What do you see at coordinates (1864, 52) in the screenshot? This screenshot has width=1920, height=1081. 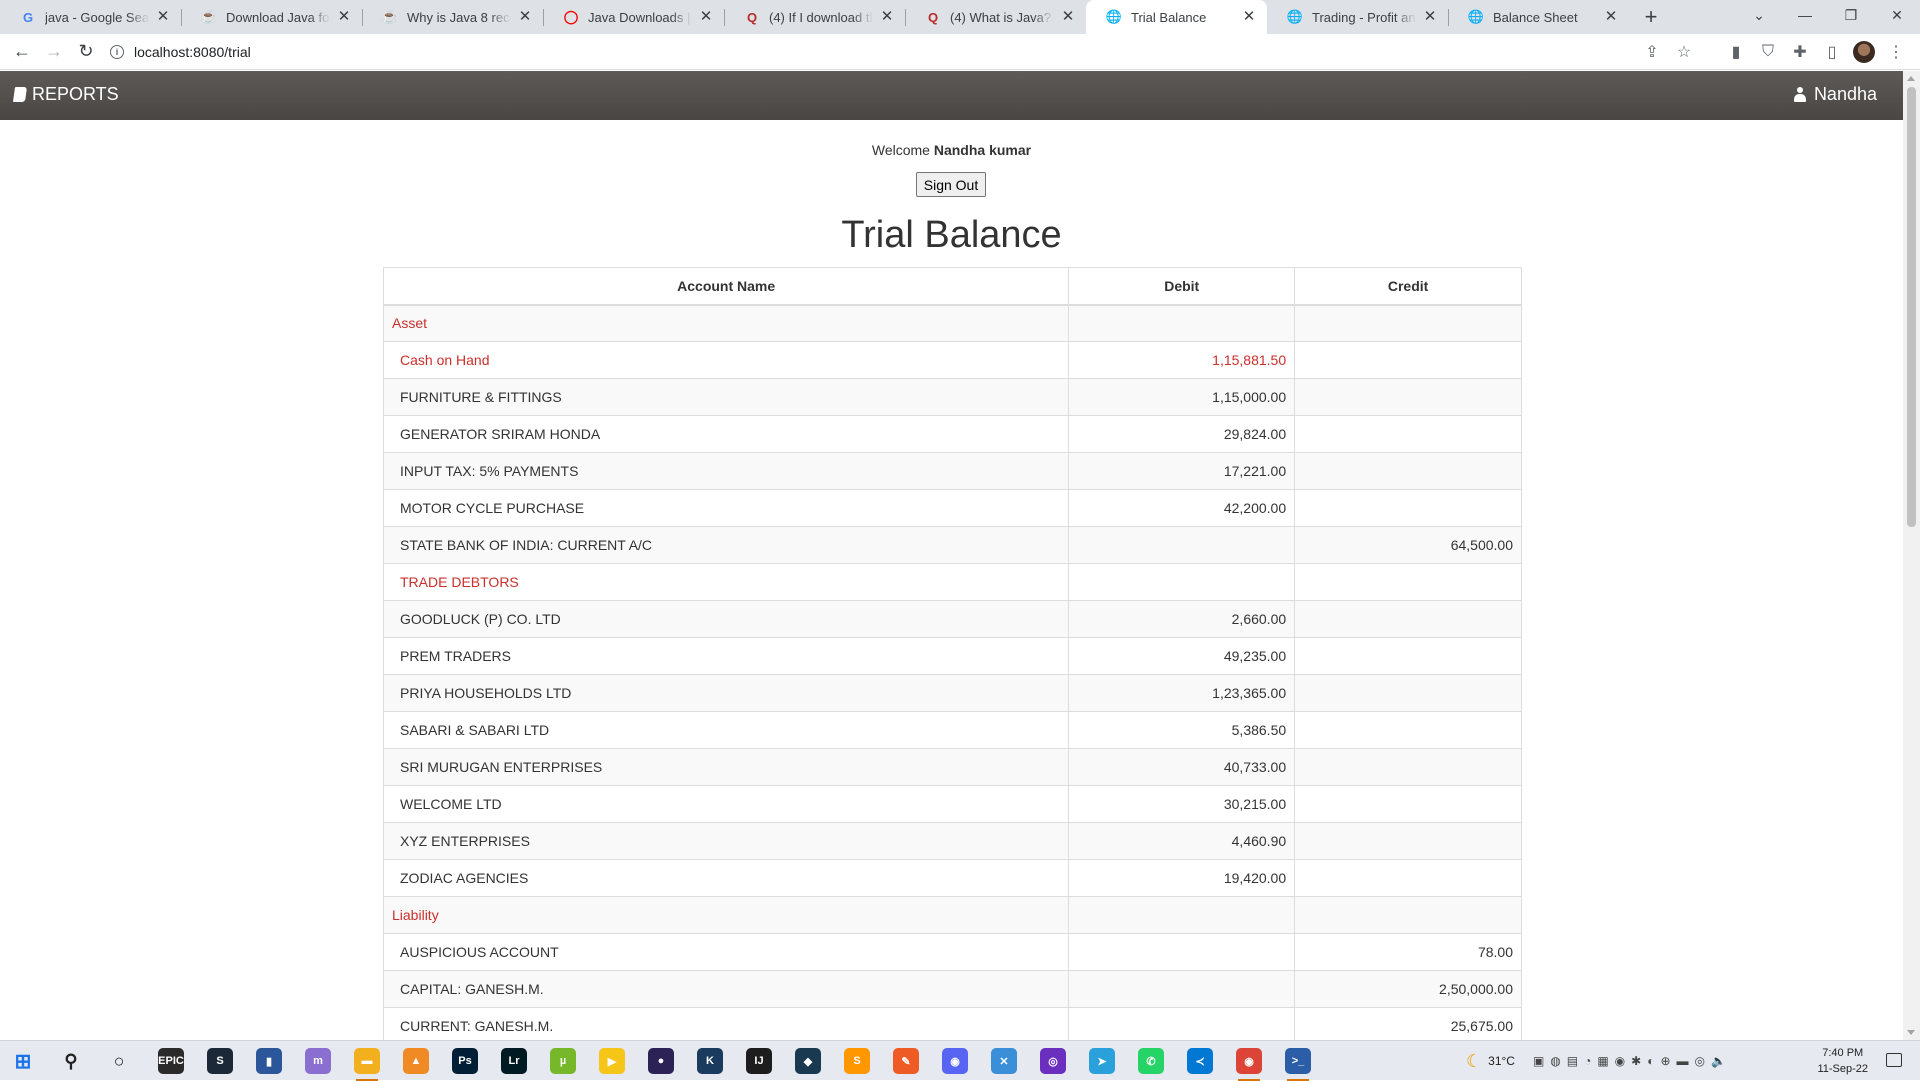 I see `profile-avatar` at bounding box center [1864, 52].